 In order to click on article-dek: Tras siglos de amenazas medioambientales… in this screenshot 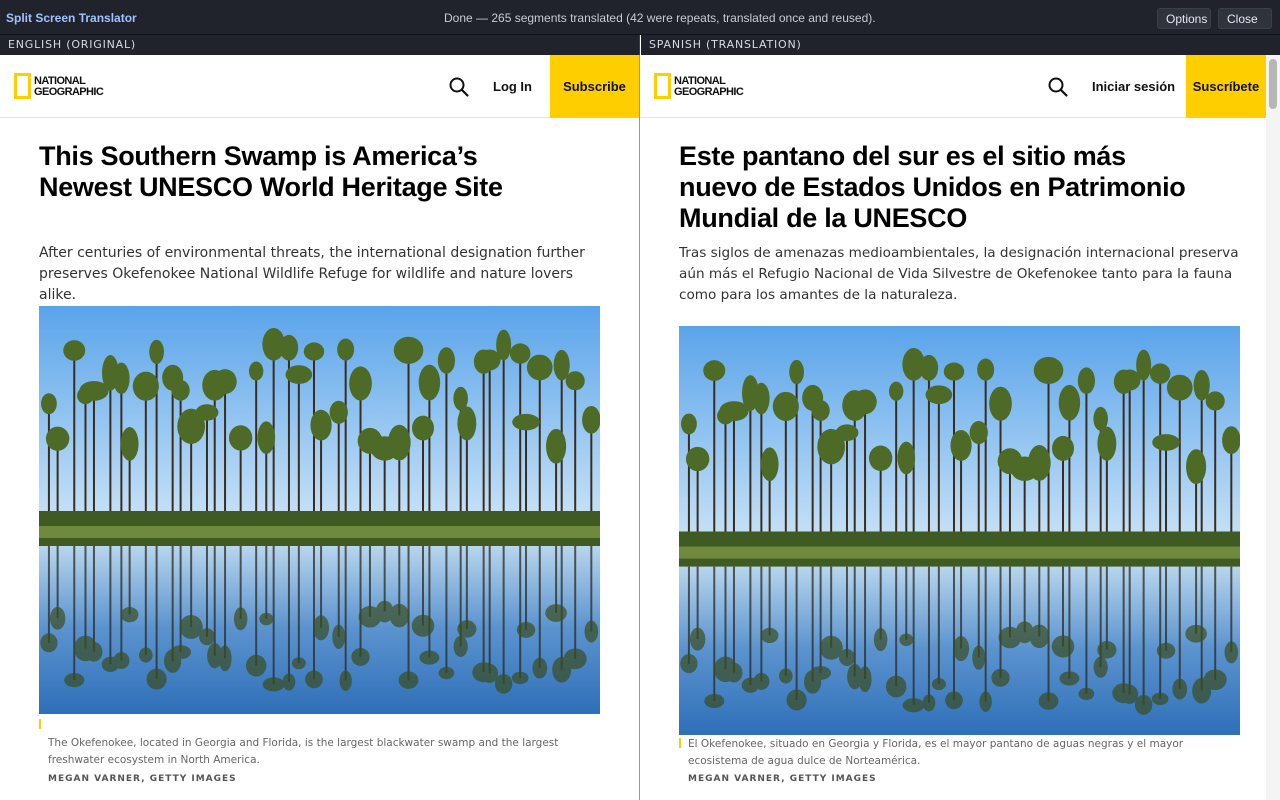, I will do `click(959, 274)`.